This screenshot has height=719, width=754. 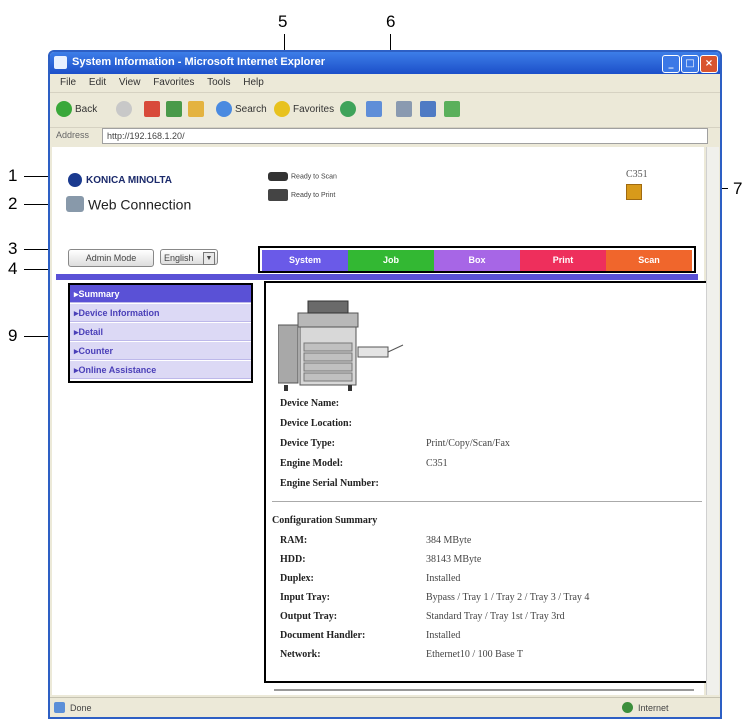 What do you see at coordinates (91, 332) in the screenshot?
I see `menu-detail-label: Detail` at bounding box center [91, 332].